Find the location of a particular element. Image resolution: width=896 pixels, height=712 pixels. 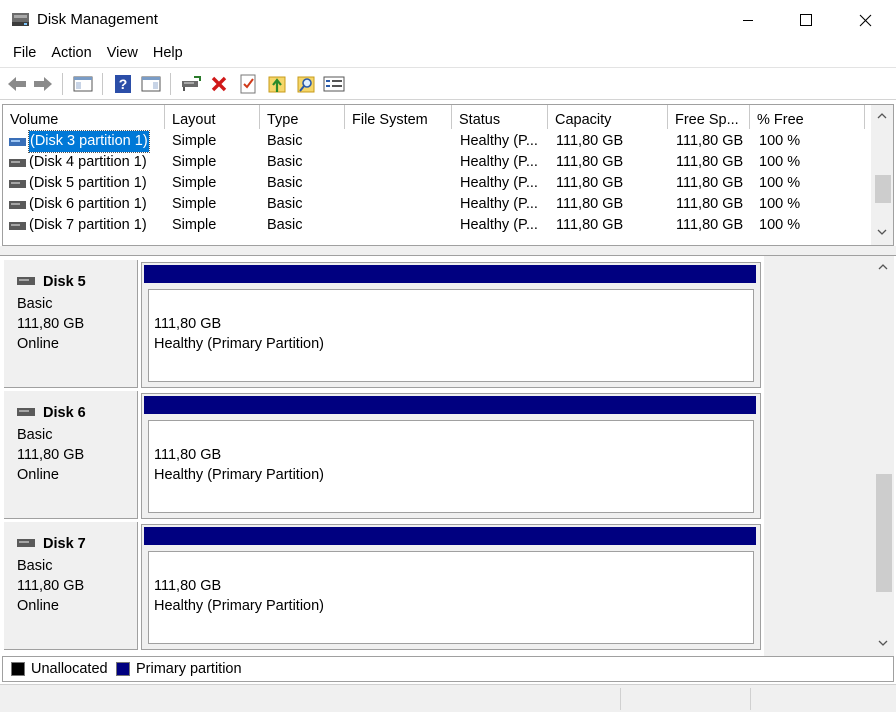

search-folder-icon is located at coordinates (306, 84).